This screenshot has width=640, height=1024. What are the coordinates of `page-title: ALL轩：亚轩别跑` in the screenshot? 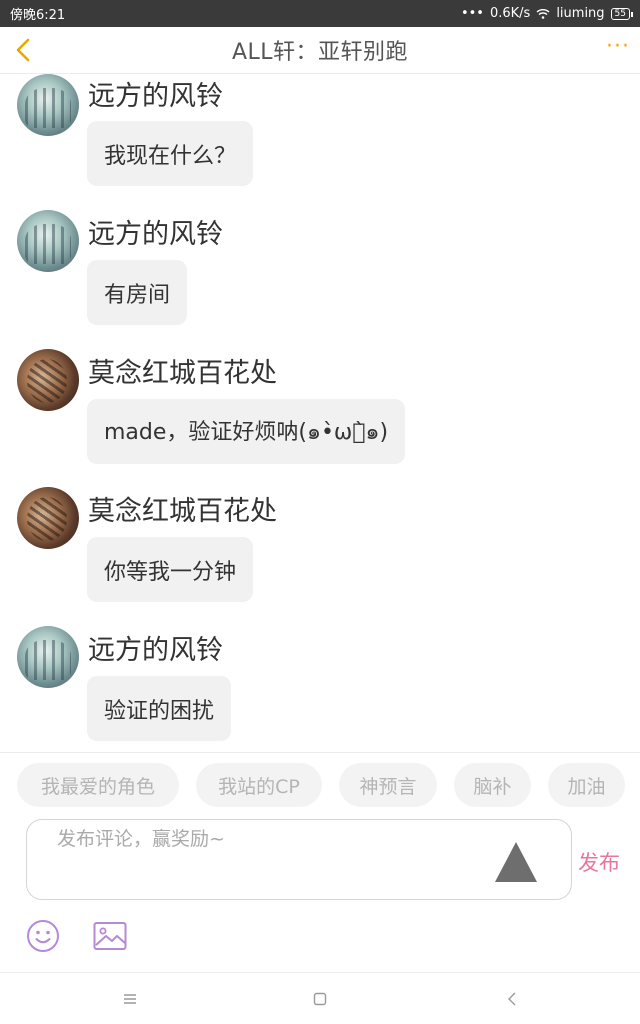 It's located at (320, 52).